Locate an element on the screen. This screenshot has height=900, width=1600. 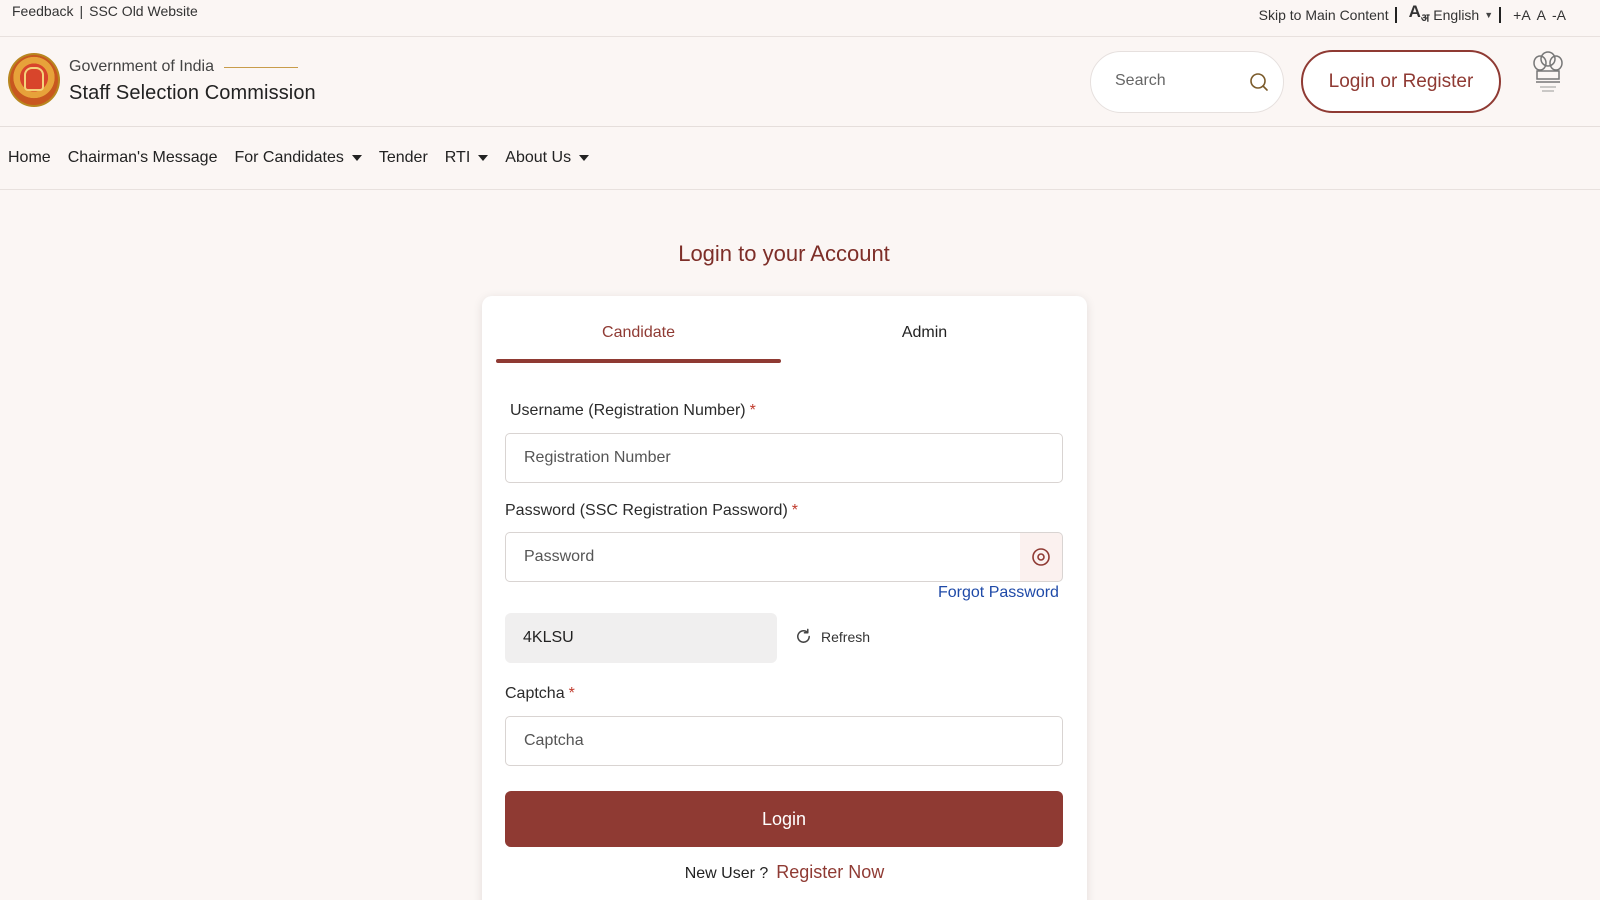
username-label-text: Username (Registration Number) is located at coordinates (628, 410).